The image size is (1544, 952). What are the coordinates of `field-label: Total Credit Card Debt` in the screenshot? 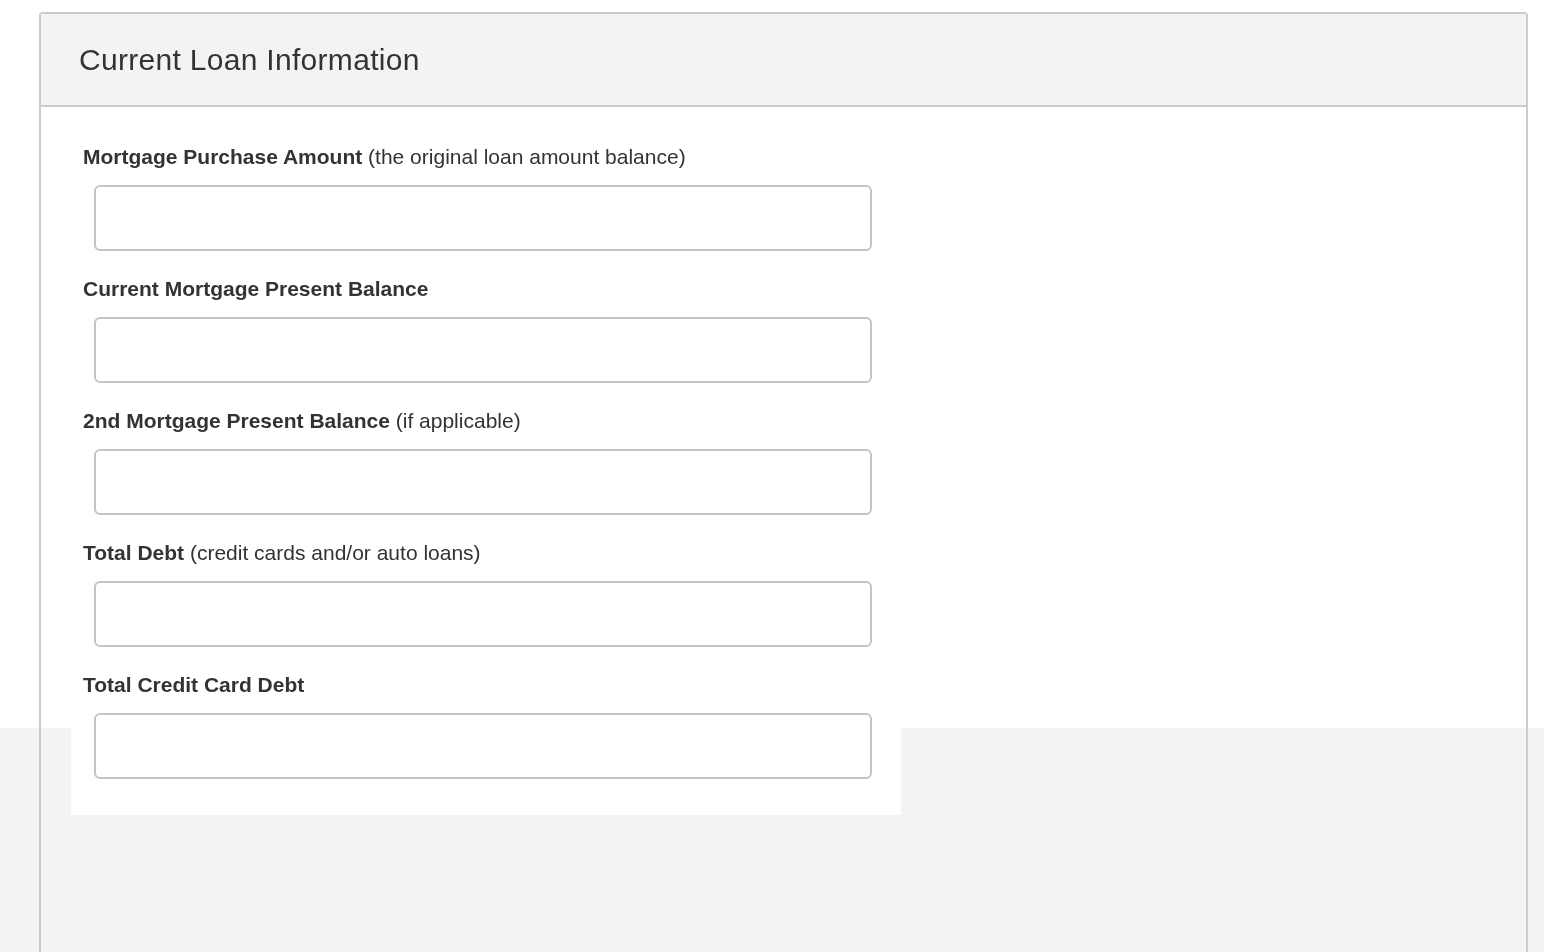 It's located at (194, 685).